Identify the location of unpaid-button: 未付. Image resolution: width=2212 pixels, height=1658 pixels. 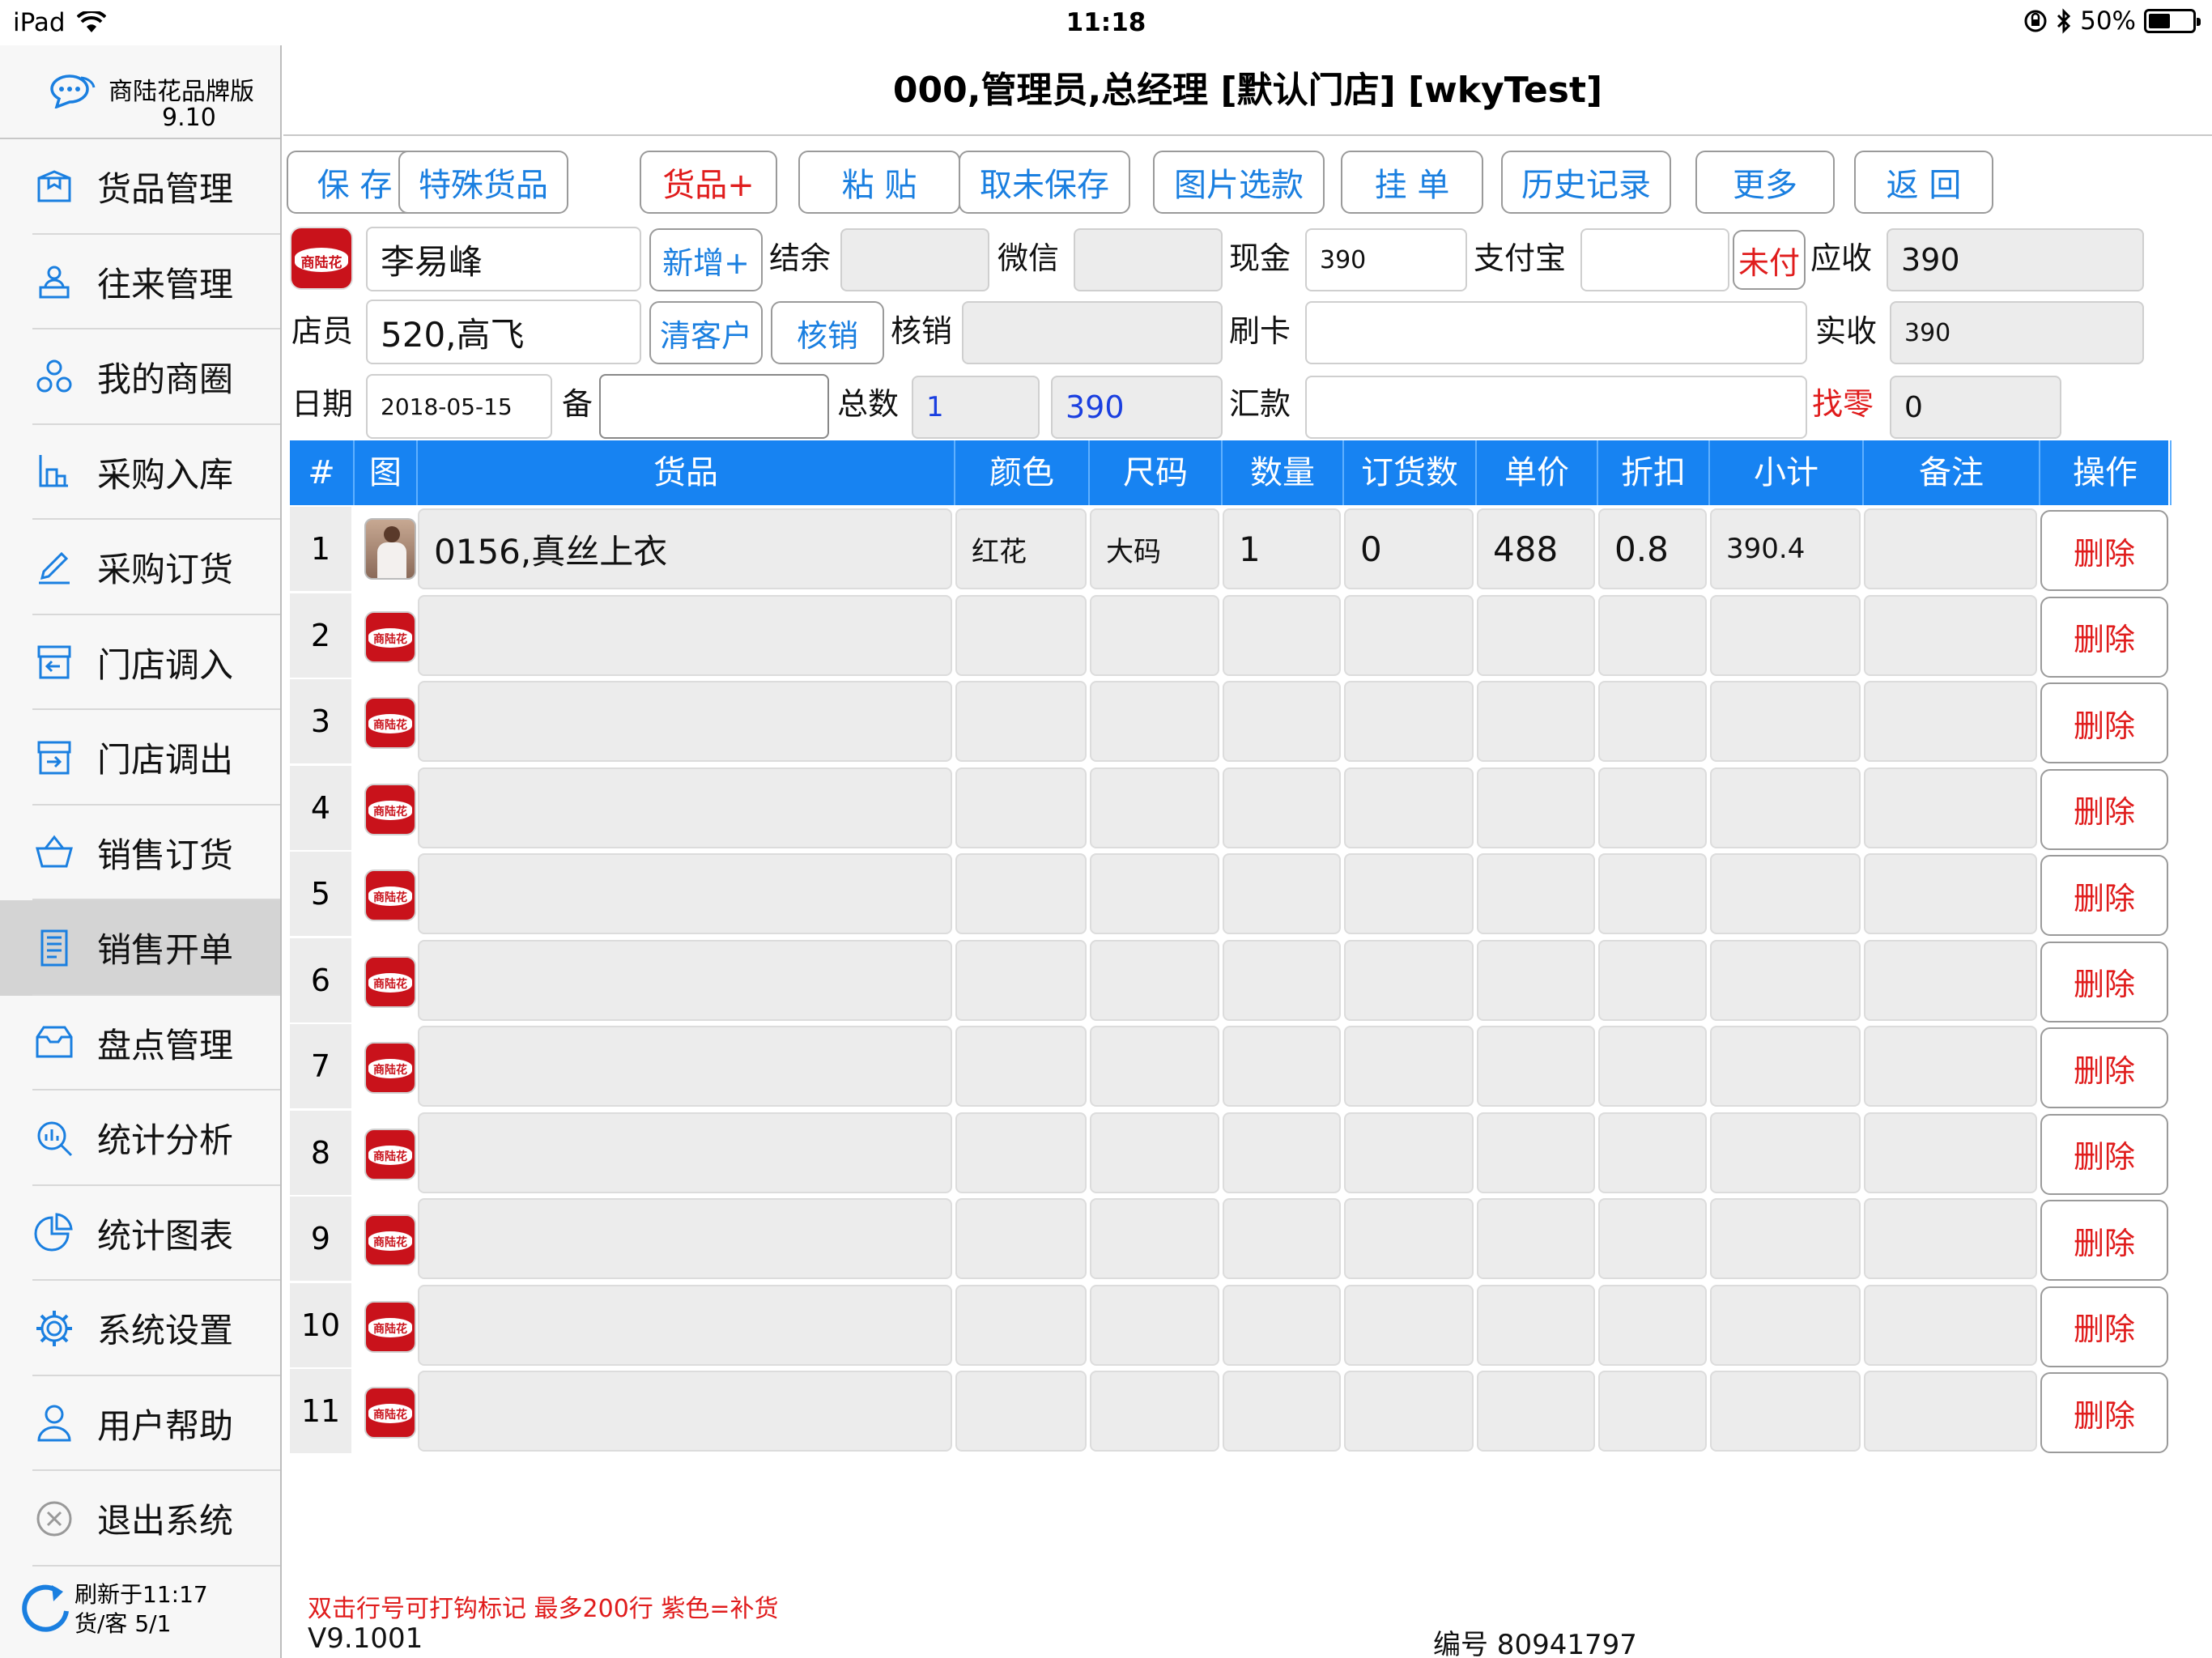
(1770, 260).